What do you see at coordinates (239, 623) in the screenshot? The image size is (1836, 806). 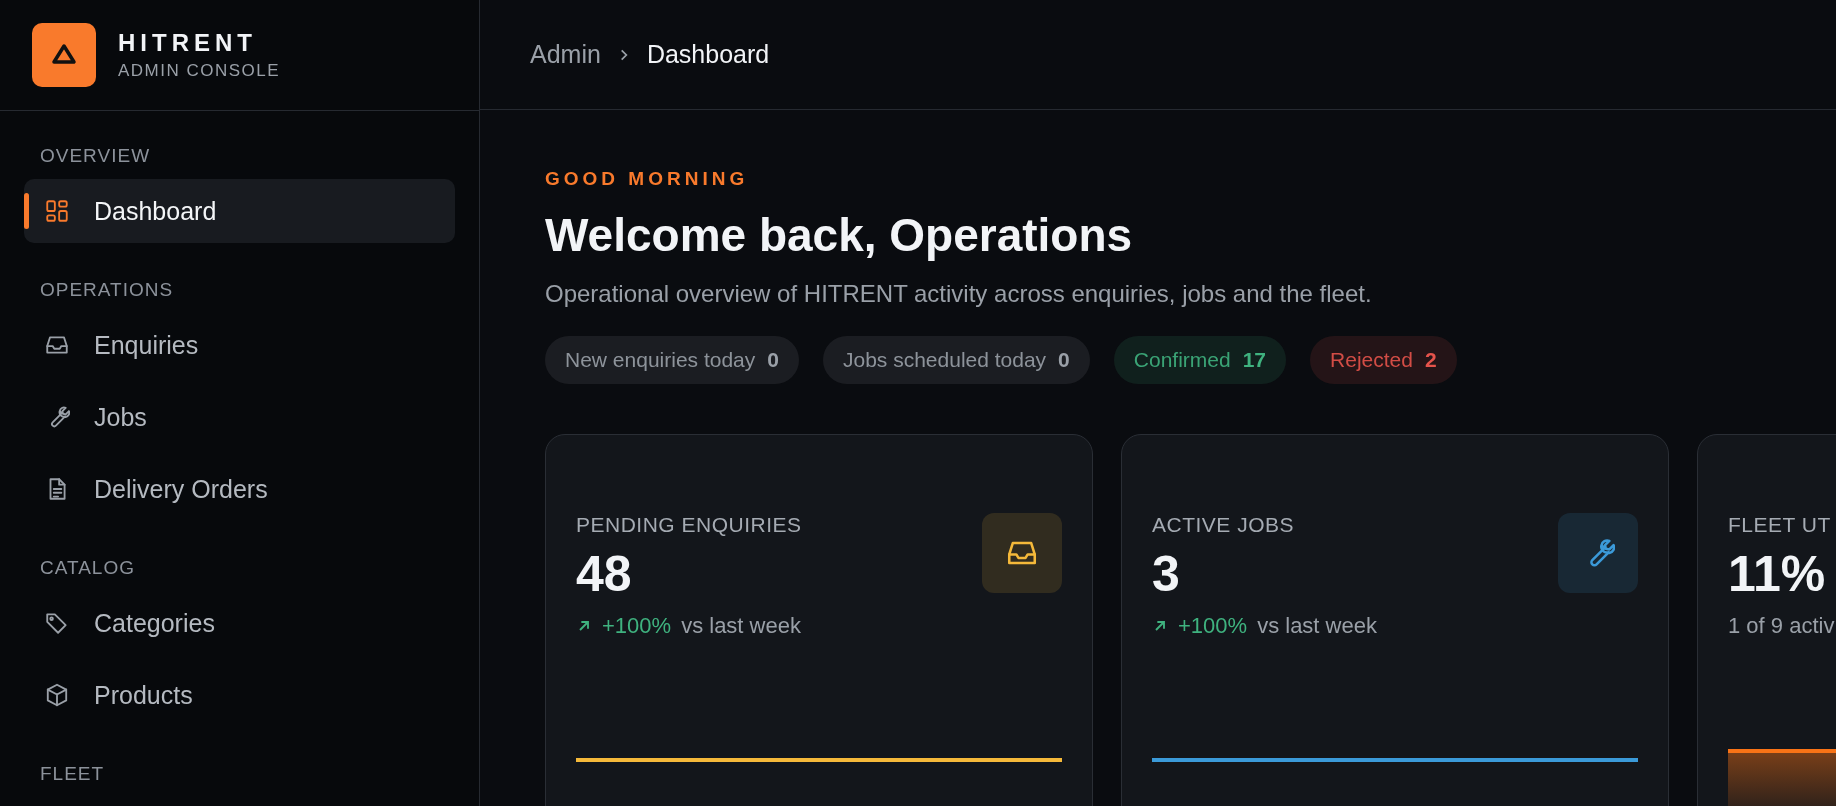 I see `sidebar-item: Categories` at bounding box center [239, 623].